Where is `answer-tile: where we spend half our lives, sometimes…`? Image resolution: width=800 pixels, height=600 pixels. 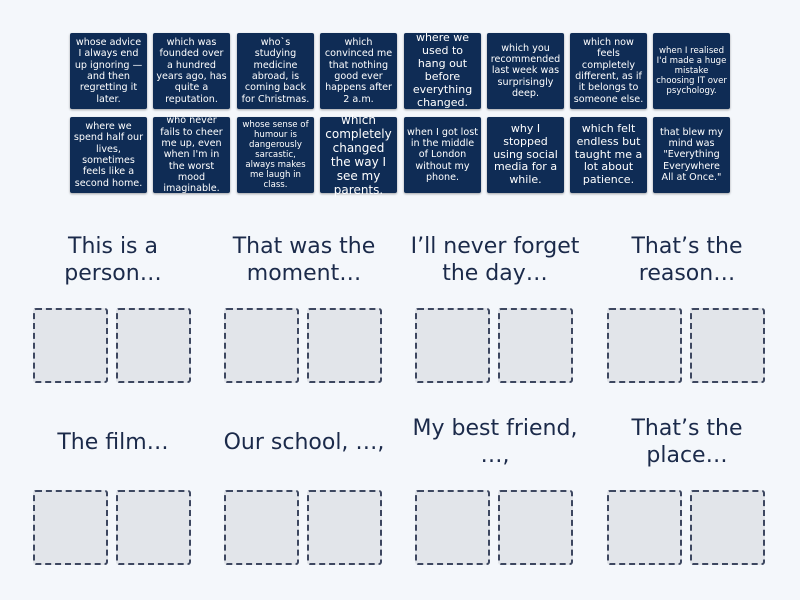 answer-tile: where we spend half our lives, sometimes… is located at coordinates (108, 155).